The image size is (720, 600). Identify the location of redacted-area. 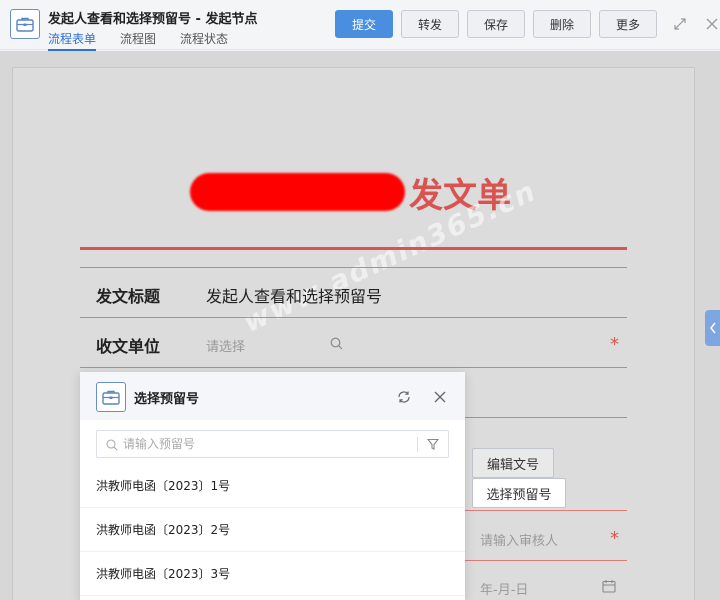
(297, 192).